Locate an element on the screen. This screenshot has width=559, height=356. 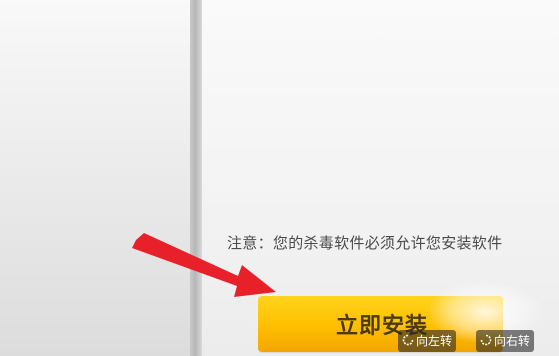
rotate-right-label: 向右转 is located at coordinates (512, 341).